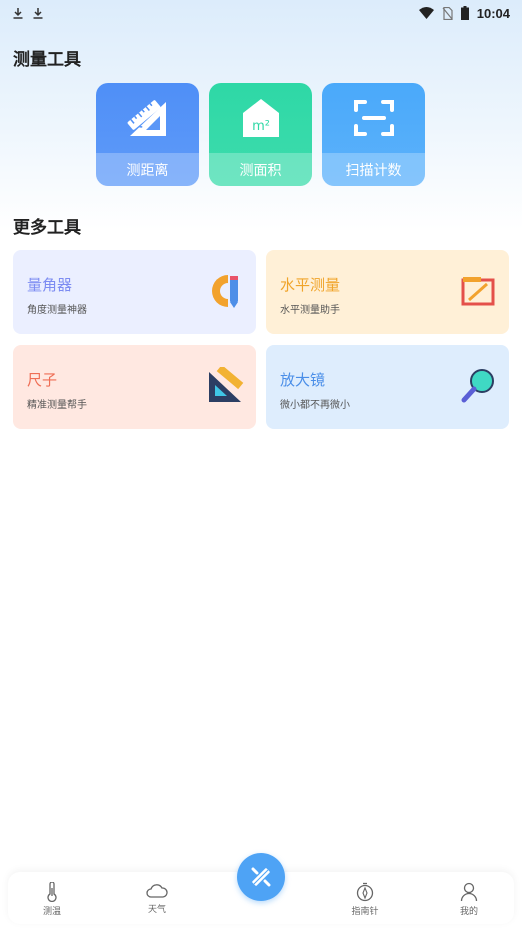 The width and height of the screenshot is (522, 928). Describe the element at coordinates (156, 910) in the screenshot. I see `nav-item-label: 天气` at that location.